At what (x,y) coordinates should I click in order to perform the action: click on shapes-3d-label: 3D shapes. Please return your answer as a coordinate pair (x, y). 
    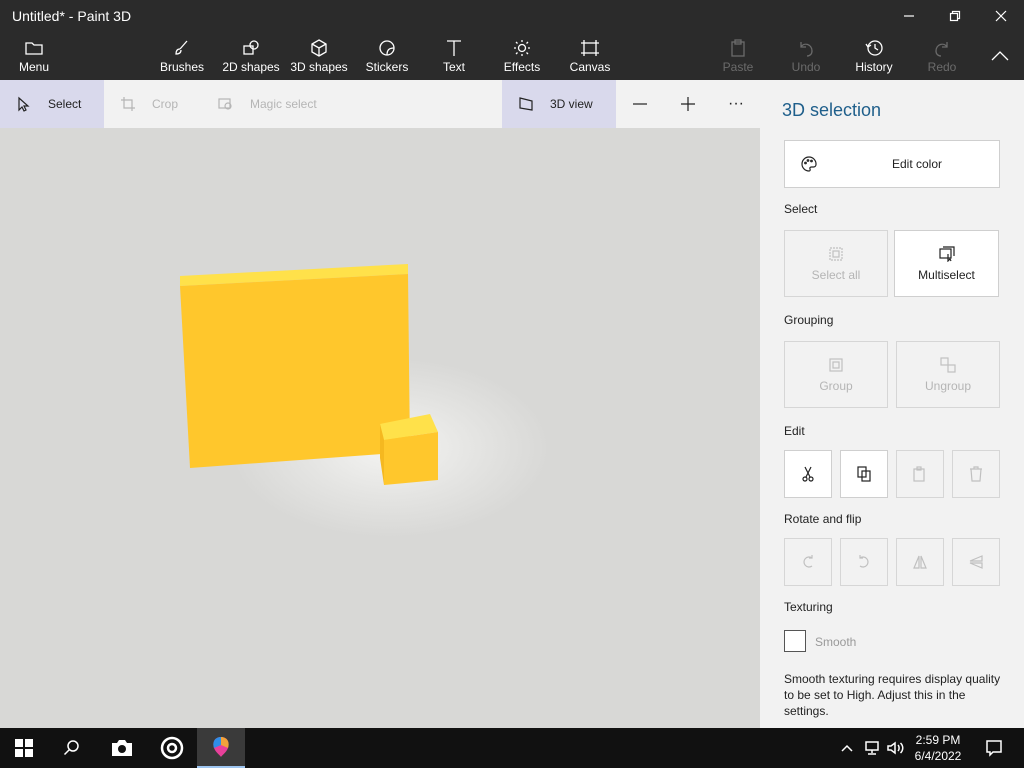
    Looking at the image, I should click on (319, 67).